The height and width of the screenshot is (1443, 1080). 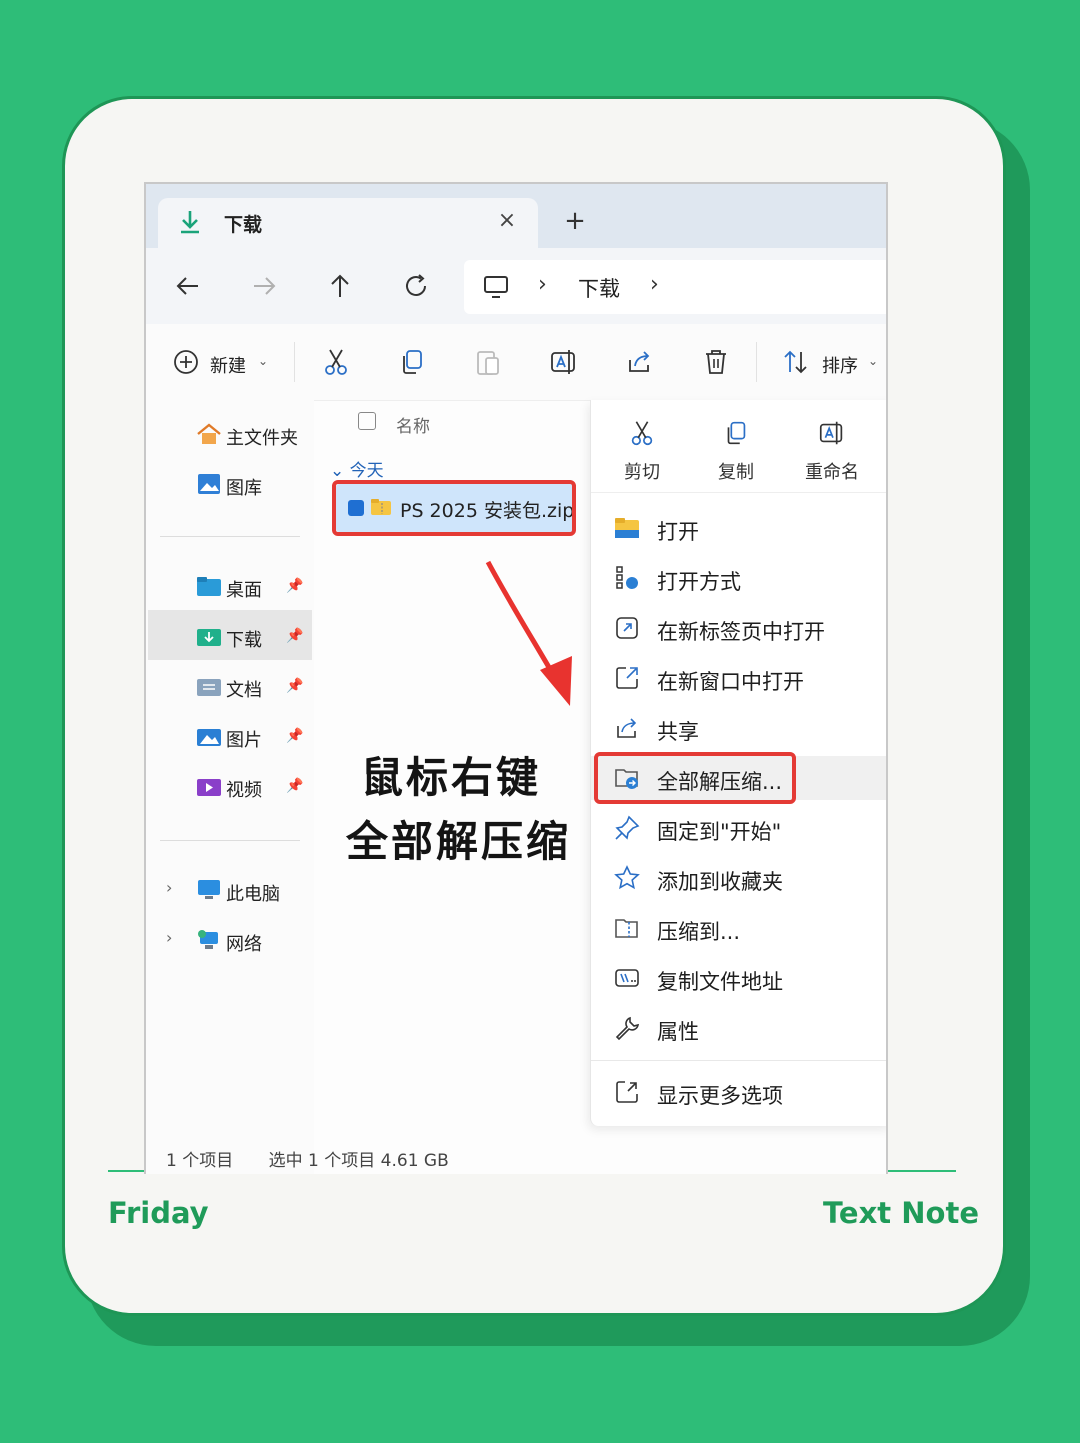 I want to click on up-icon, so click(x=340, y=286).